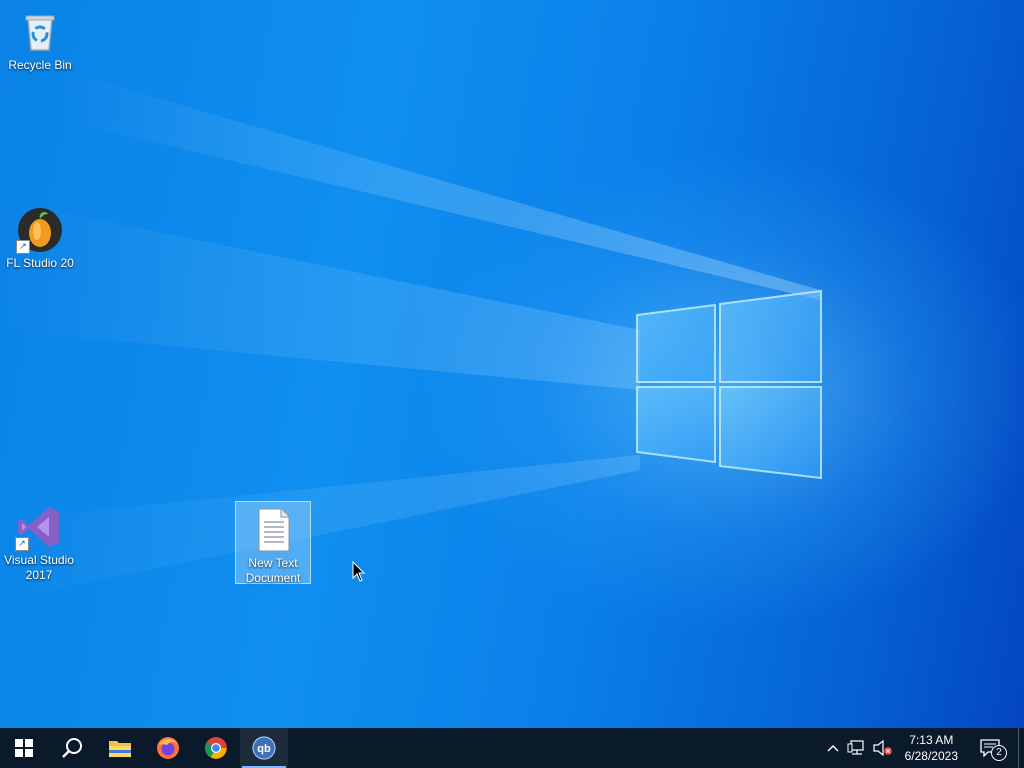 The width and height of the screenshot is (1024, 768). I want to click on taskbar-file-explorer, so click(120, 748).